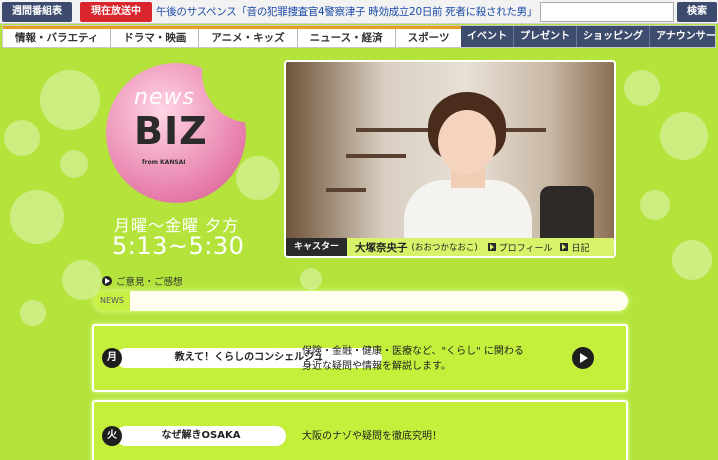 The height and width of the screenshot is (460, 718). What do you see at coordinates (178, 246) in the screenshot?
I see `air-time: 5:13~5:30` at bounding box center [178, 246].